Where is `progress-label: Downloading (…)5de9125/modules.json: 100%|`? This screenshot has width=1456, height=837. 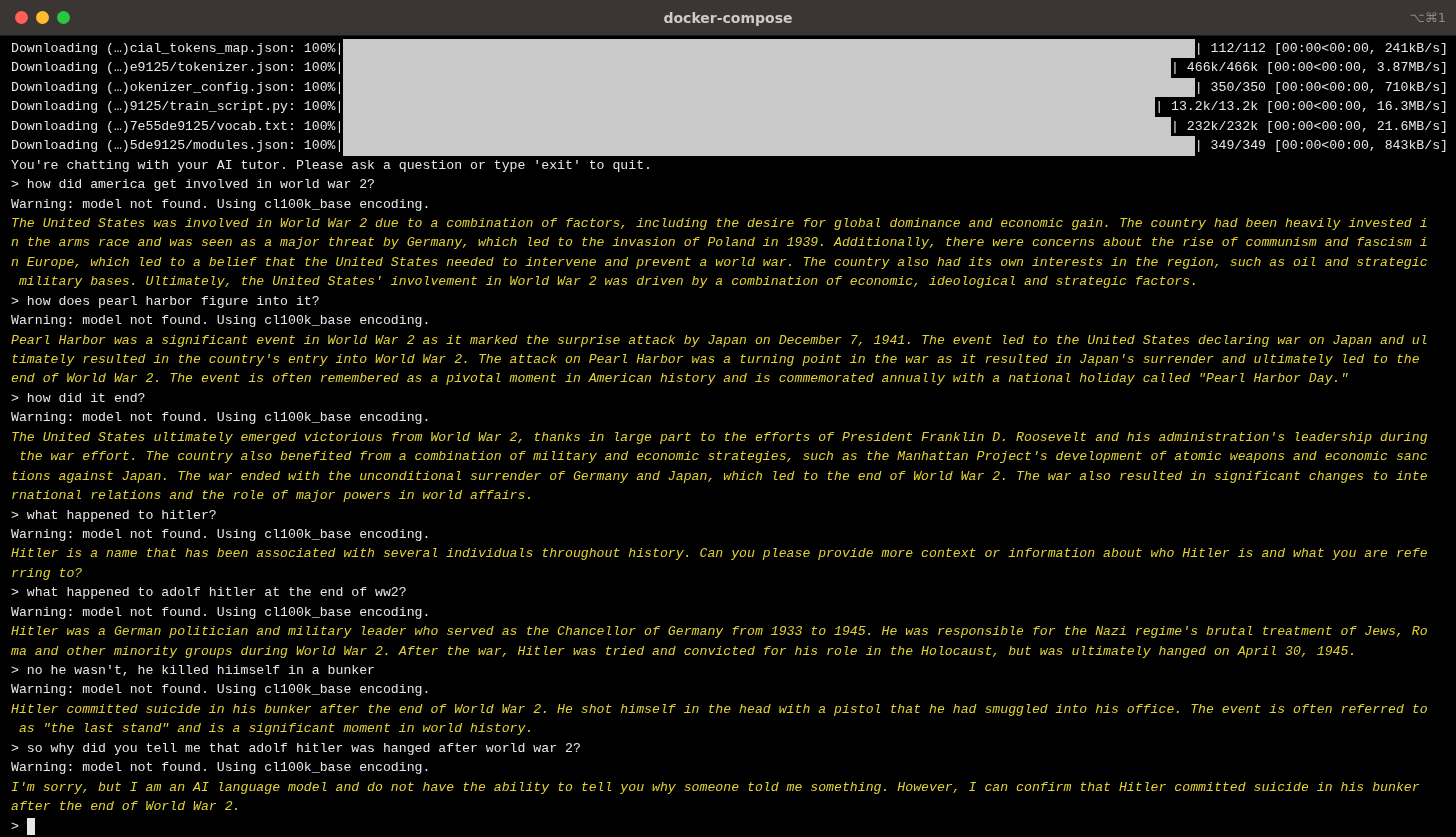
progress-label: Downloading (…)5de9125/modules.json: 100%| is located at coordinates (177, 146).